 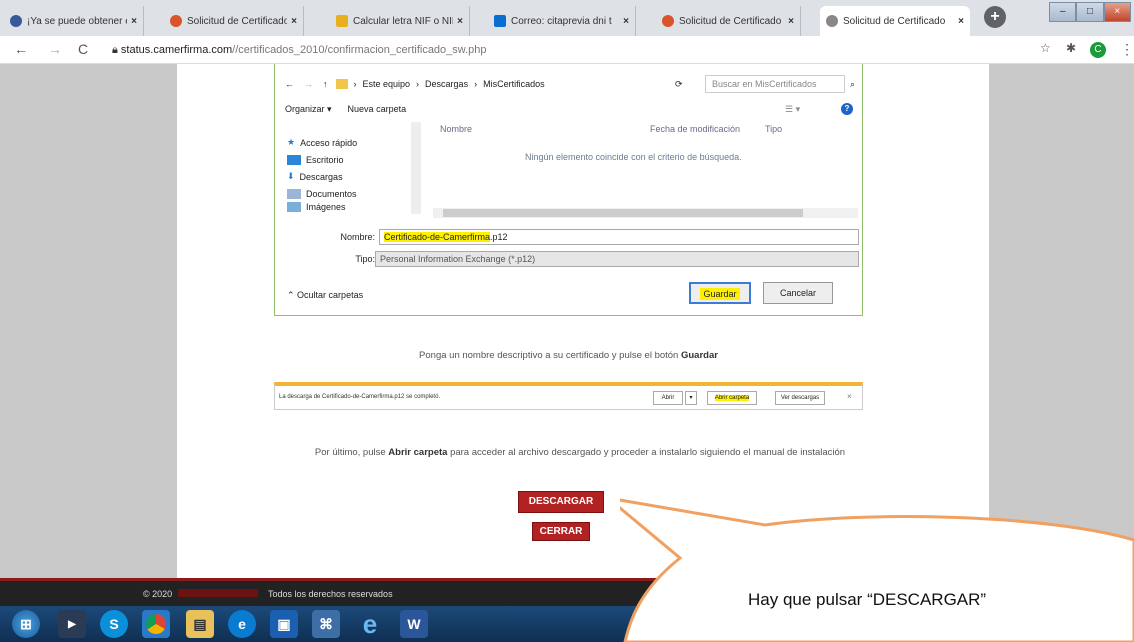 What do you see at coordinates (514, 84) in the screenshot?
I see `breadcrumb-item: MisCertificados` at bounding box center [514, 84].